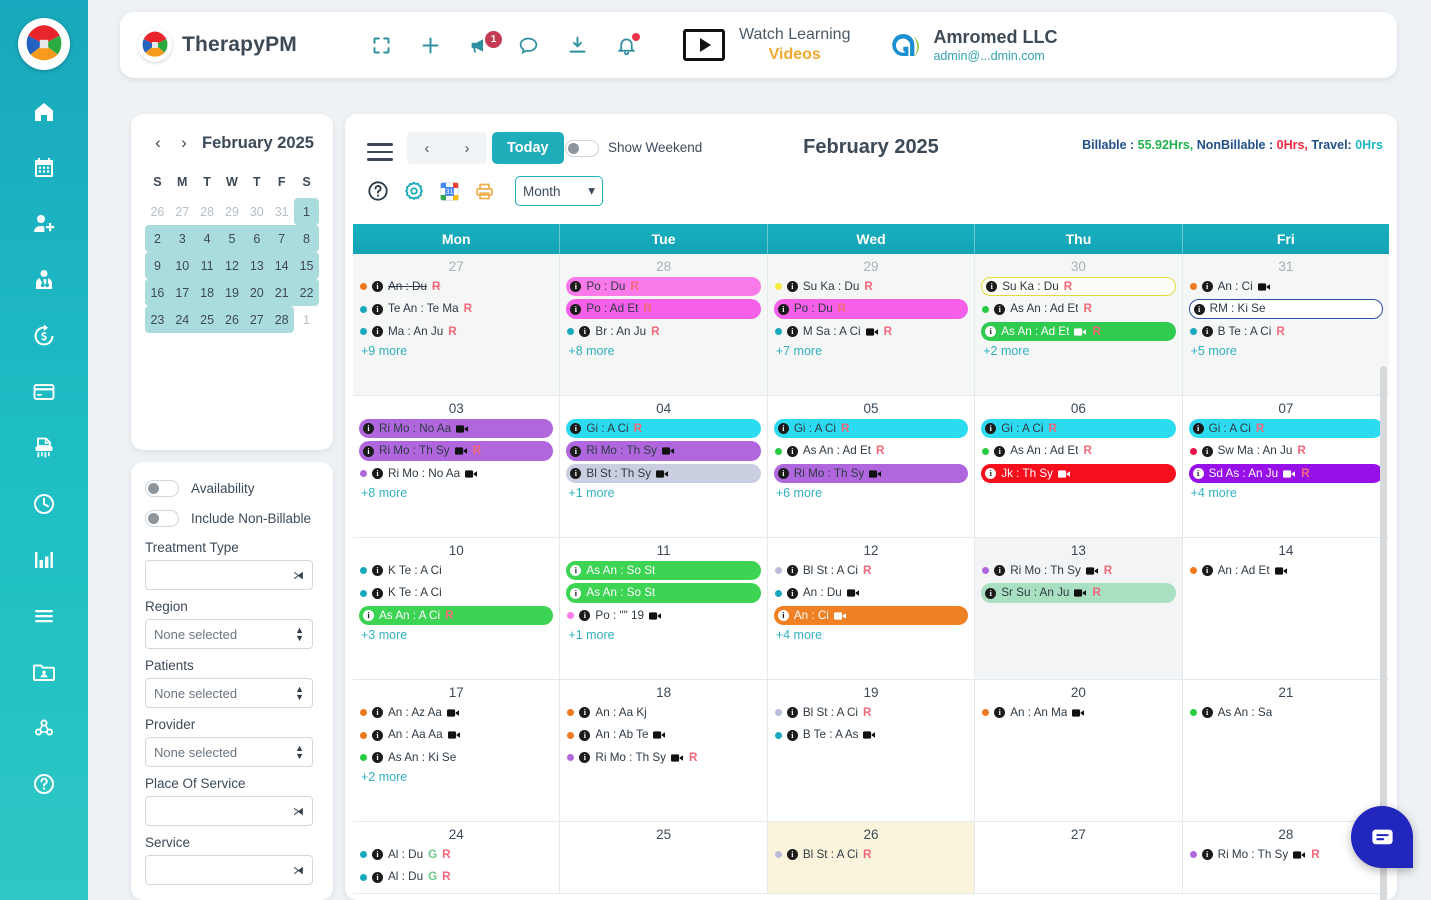 This screenshot has width=1431, height=900. What do you see at coordinates (44, 392) in the screenshot?
I see `rail-credit-card-icon` at bounding box center [44, 392].